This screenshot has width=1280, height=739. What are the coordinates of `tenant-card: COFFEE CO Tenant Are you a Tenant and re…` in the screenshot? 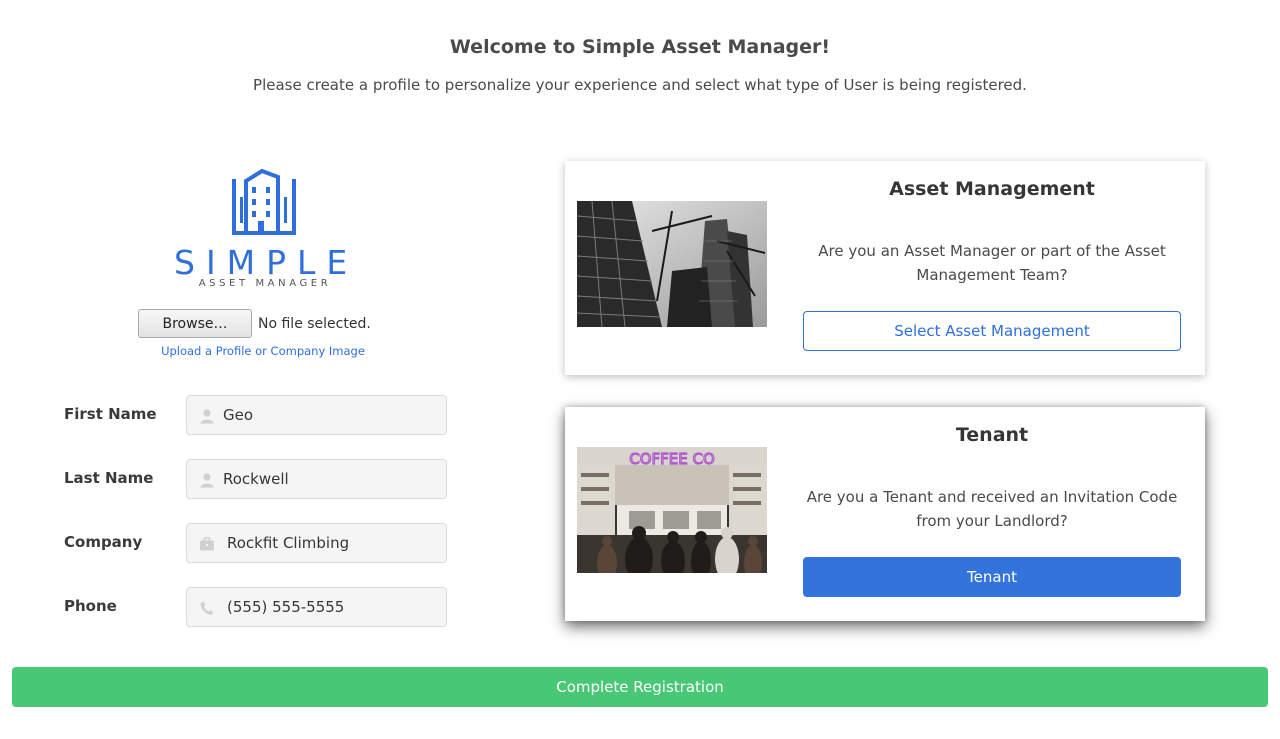 It's located at (885, 514).